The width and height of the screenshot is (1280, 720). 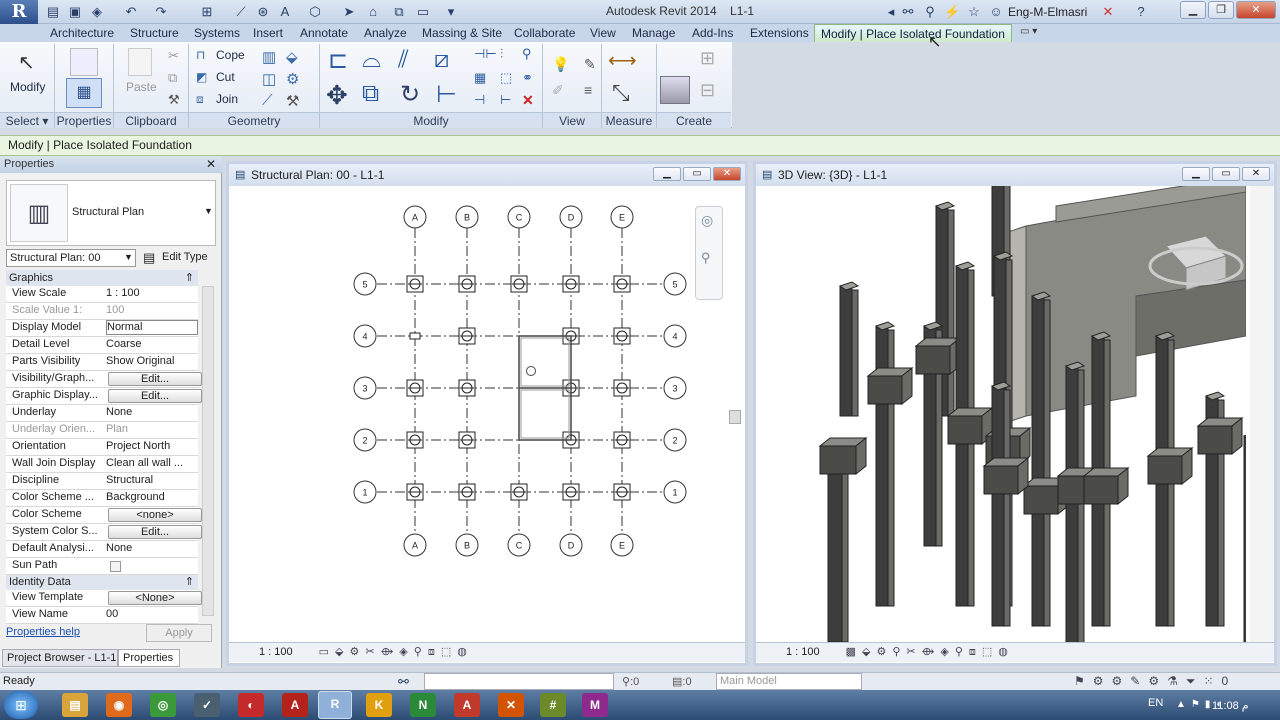 I want to click on property-edit-button: <none>, so click(x=155, y=515).